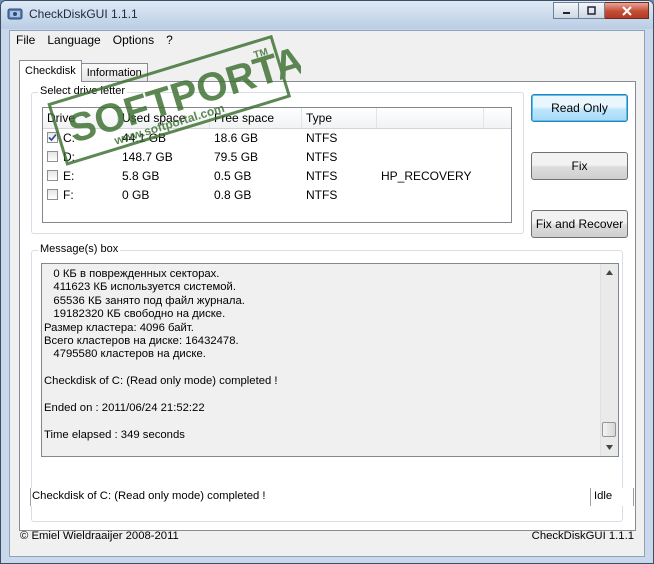  I want to click on tab-strip: Checkdisk Information, so click(83, 71).